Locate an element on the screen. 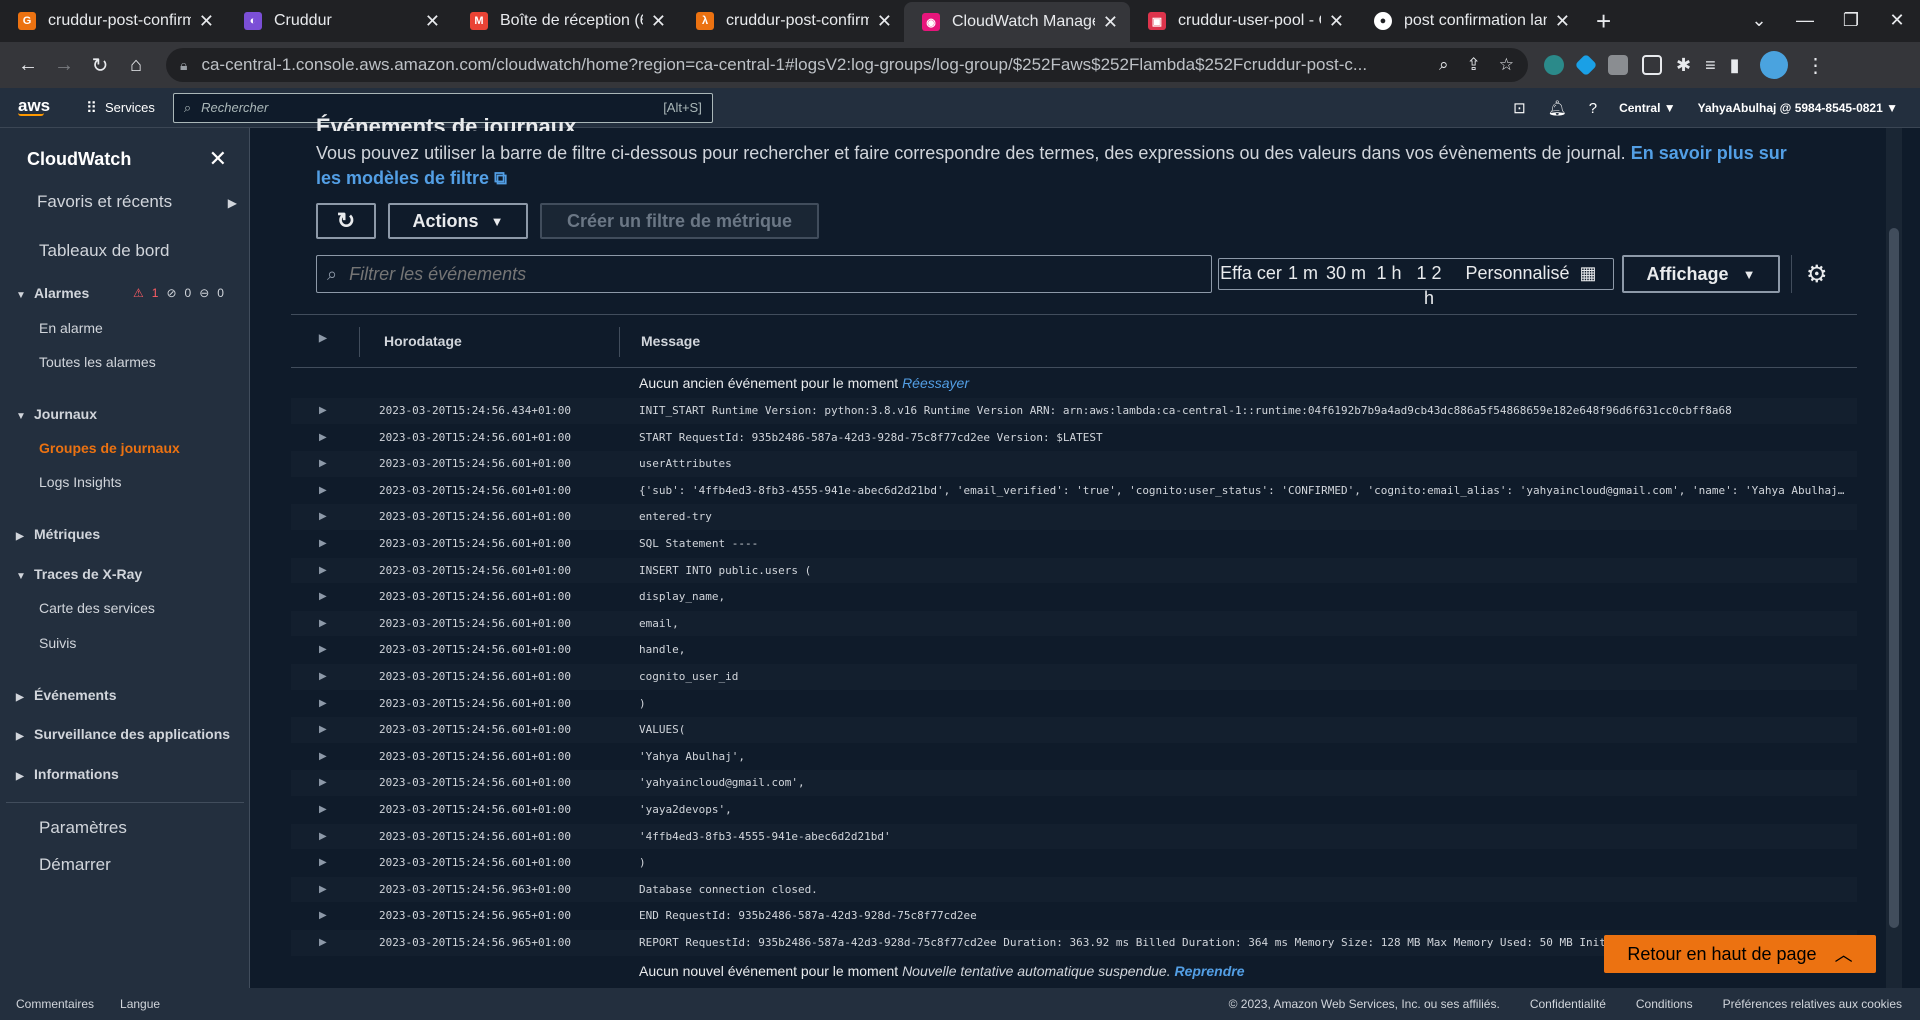  account-menu: YahyaAbulhaj @ 5984-8545-0821 ▼ is located at coordinates (1798, 108).